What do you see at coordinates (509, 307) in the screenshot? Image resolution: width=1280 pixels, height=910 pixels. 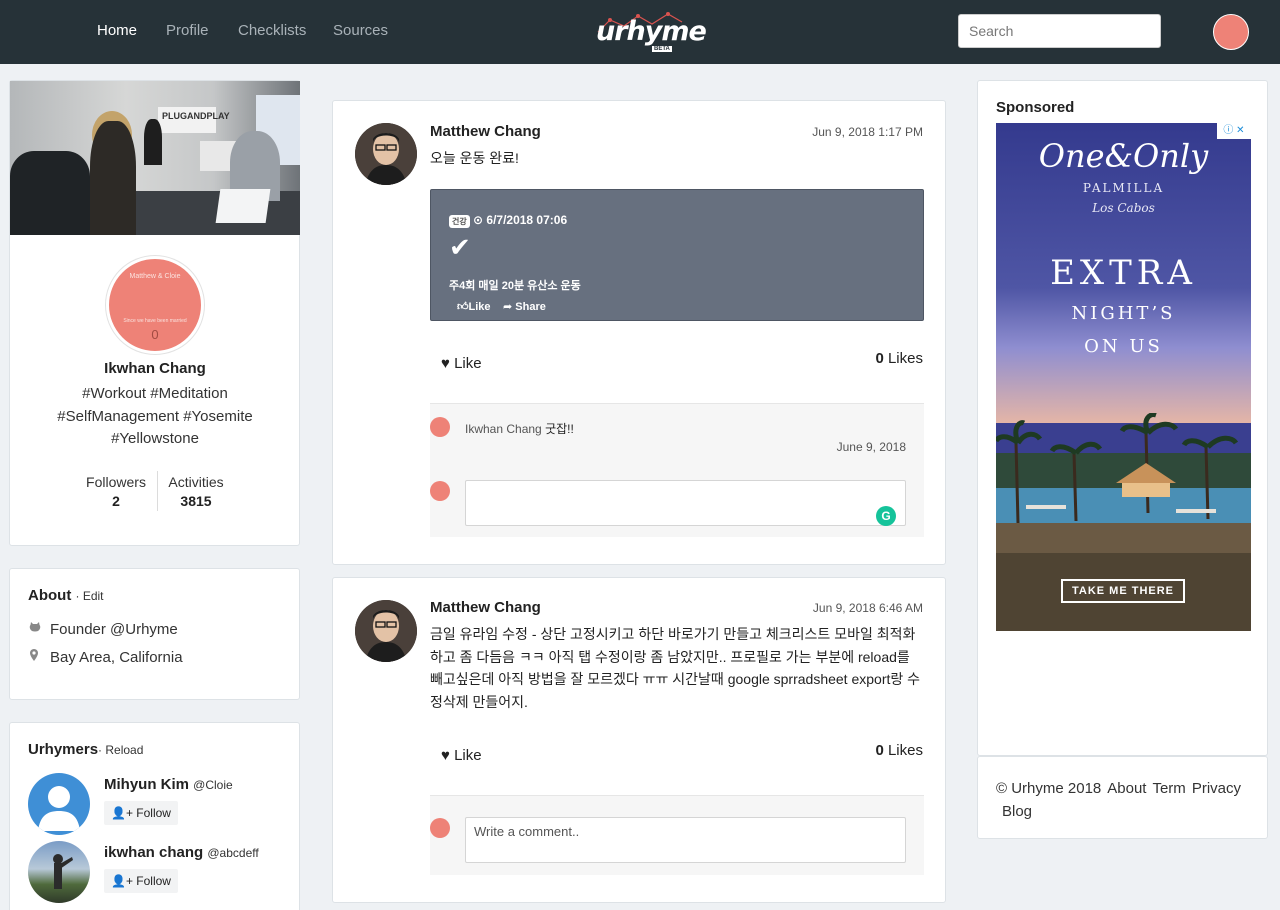 I see `share-icon: ➦` at bounding box center [509, 307].